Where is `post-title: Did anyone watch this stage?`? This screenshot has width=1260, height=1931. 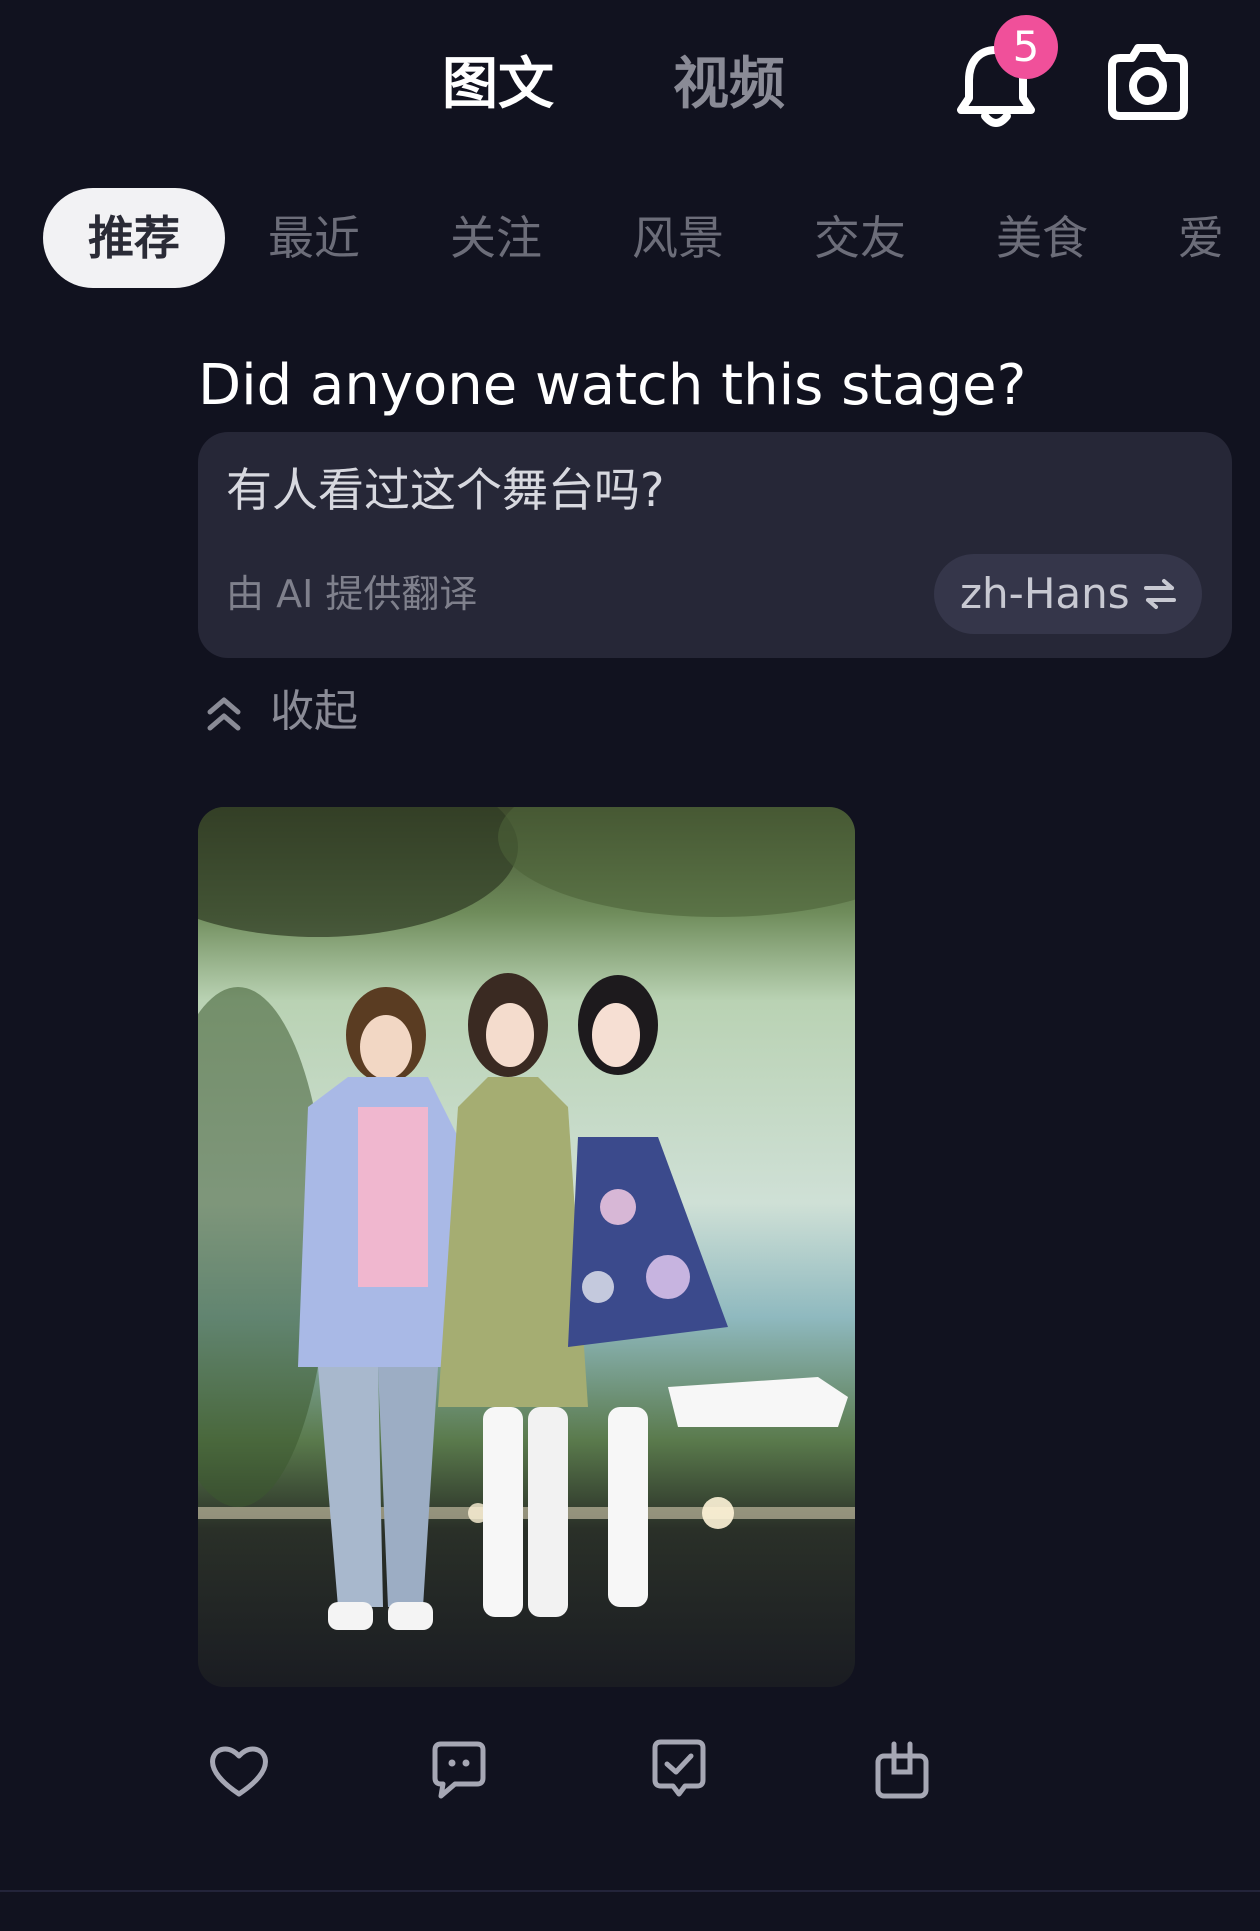 post-title: Did anyone watch this stage? is located at coordinates (612, 385).